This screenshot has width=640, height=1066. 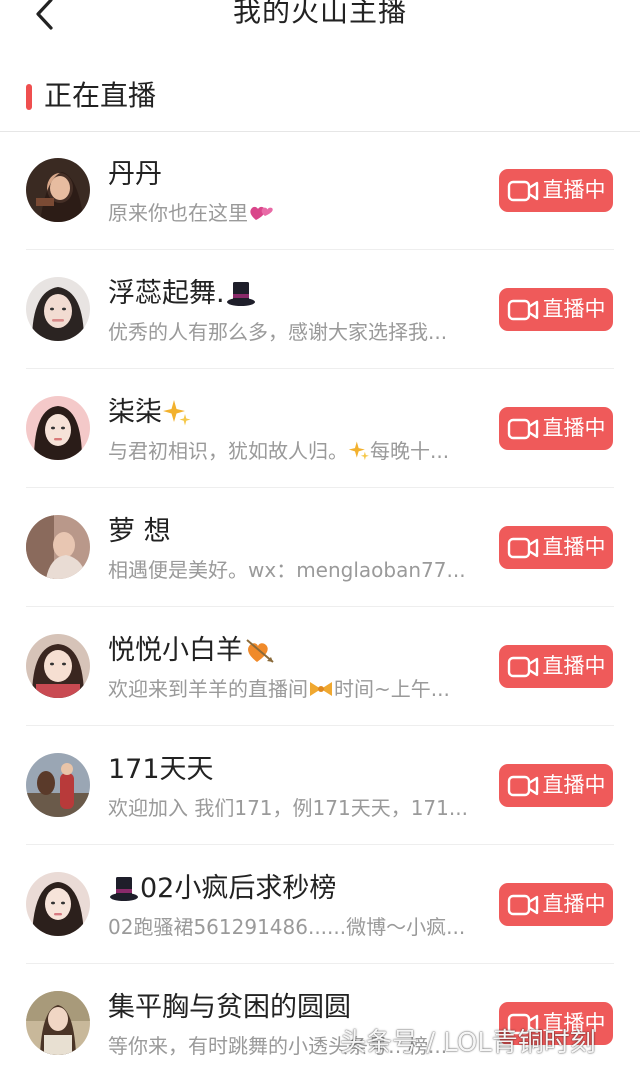 I want to click on anchor-name: 悦悦小白羊, so click(x=192, y=651).